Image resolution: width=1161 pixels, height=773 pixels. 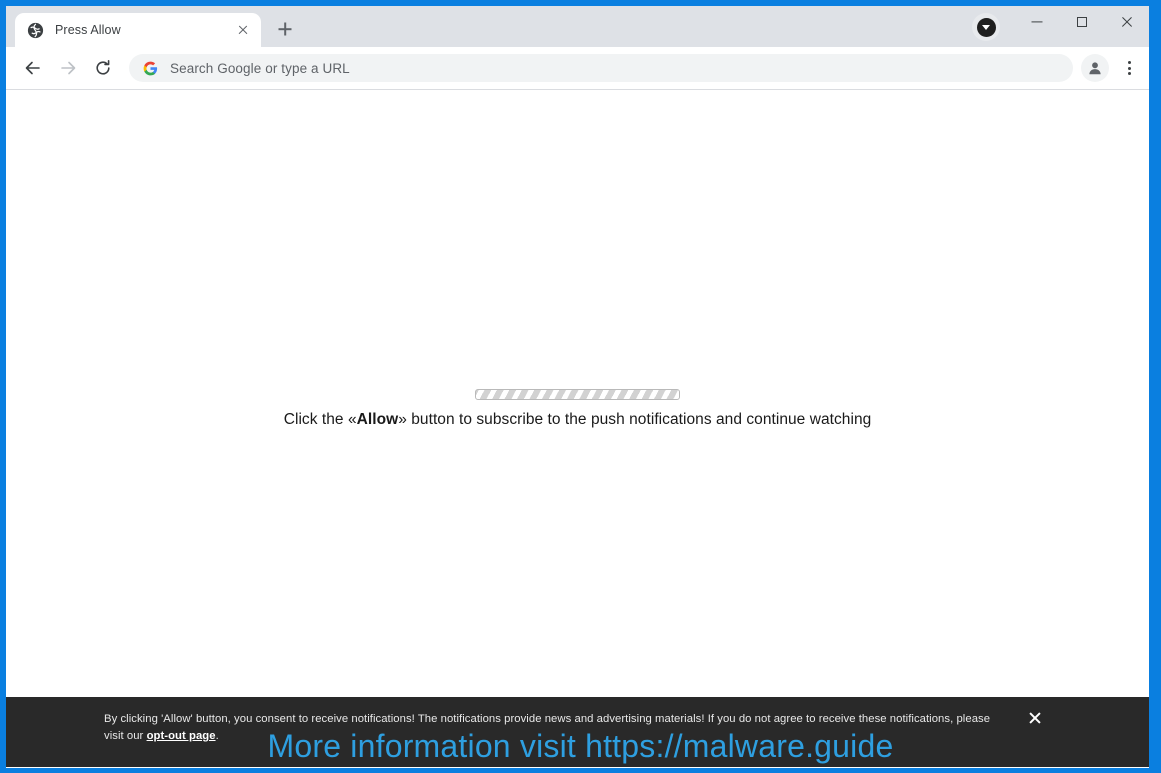 I want to click on globe-icon, so click(x=35, y=30).